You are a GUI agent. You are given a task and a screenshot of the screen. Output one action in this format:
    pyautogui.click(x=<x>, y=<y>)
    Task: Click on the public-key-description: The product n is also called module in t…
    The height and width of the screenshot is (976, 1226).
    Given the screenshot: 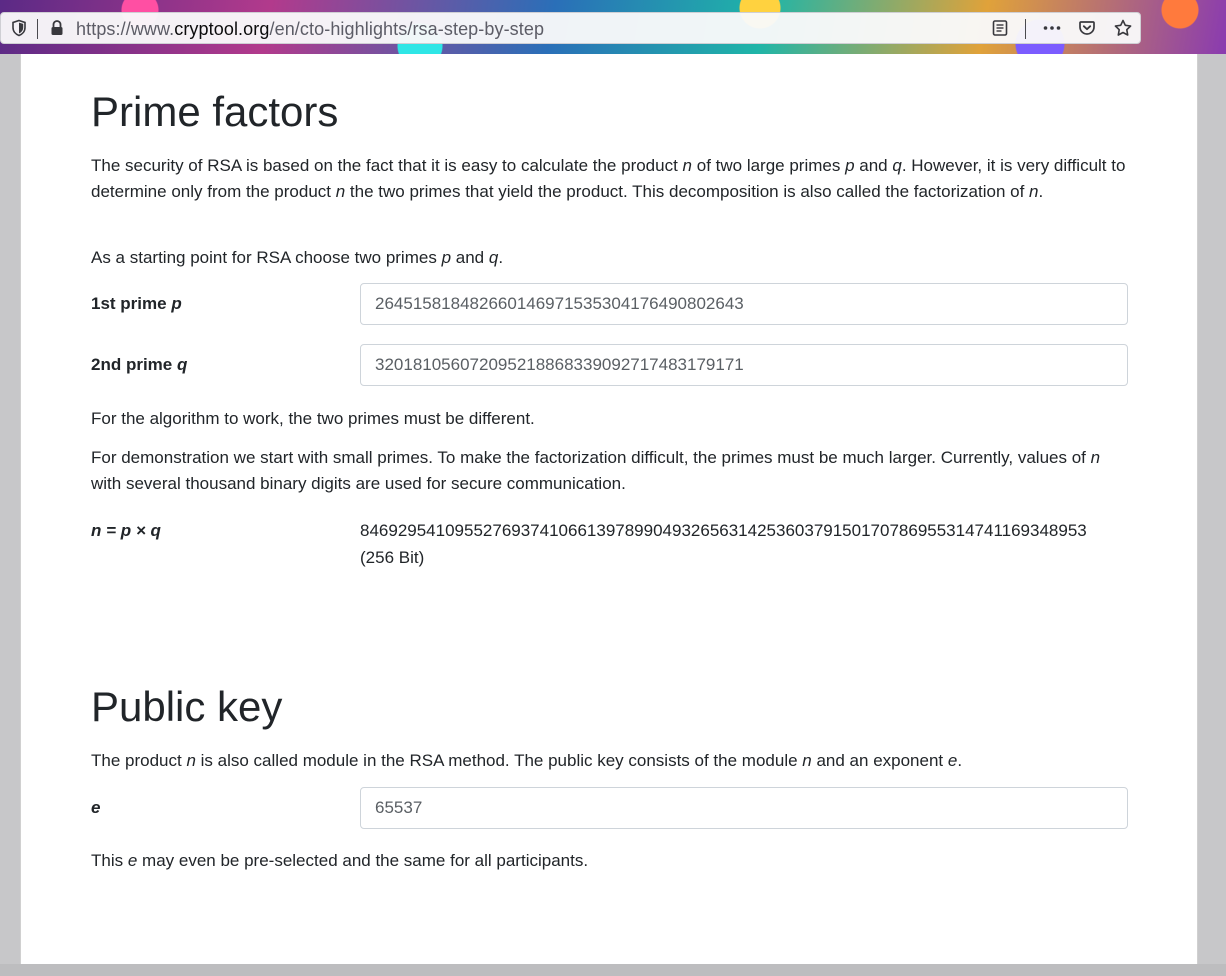 What is the action you would take?
    pyautogui.click(x=527, y=760)
    